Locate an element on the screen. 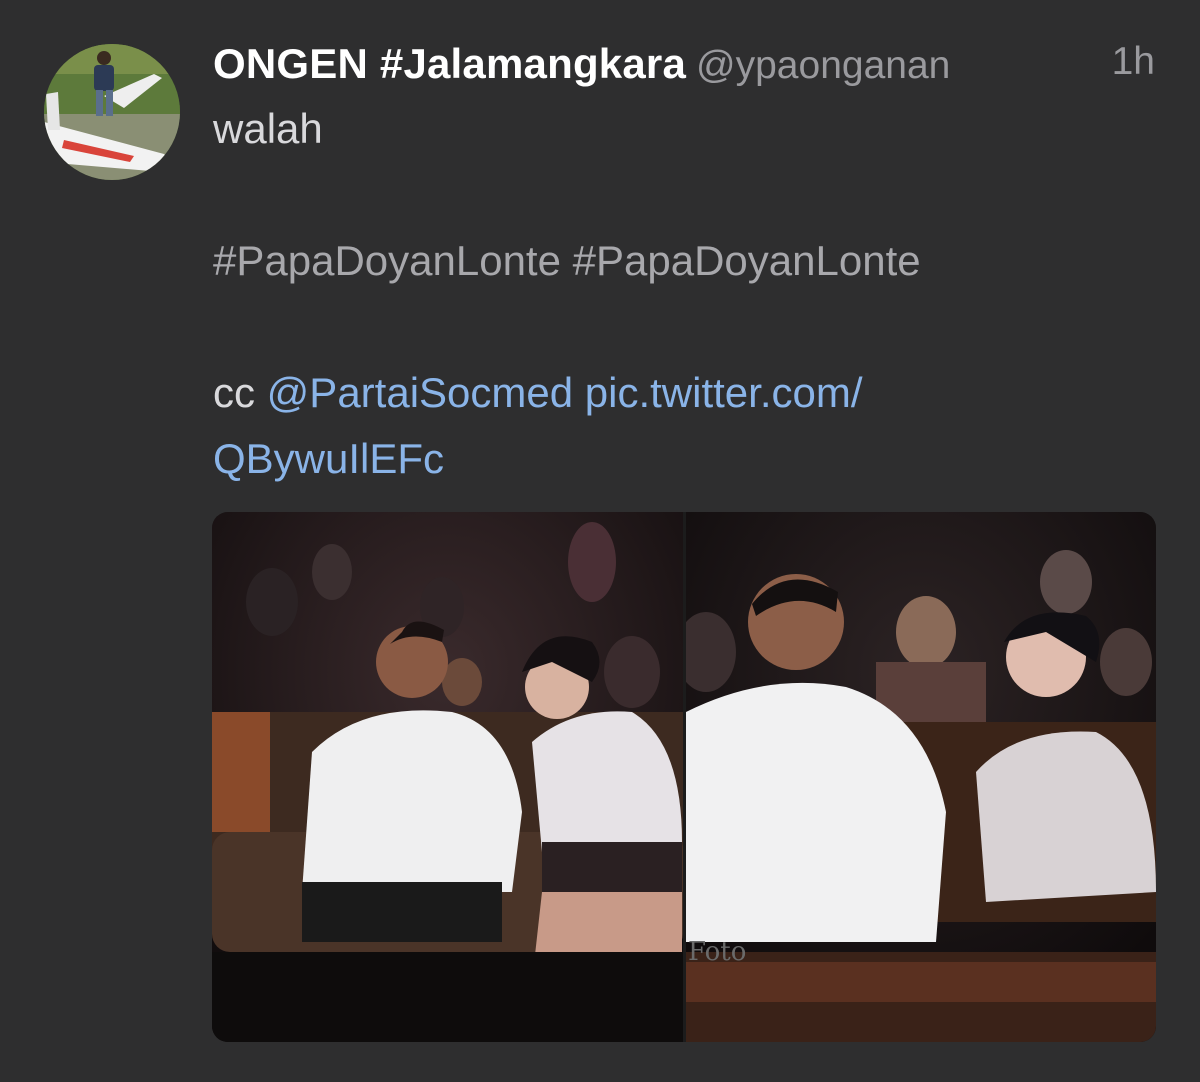 The height and width of the screenshot is (1082, 1200). author-handle: @ypaonganan is located at coordinates (823, 65).